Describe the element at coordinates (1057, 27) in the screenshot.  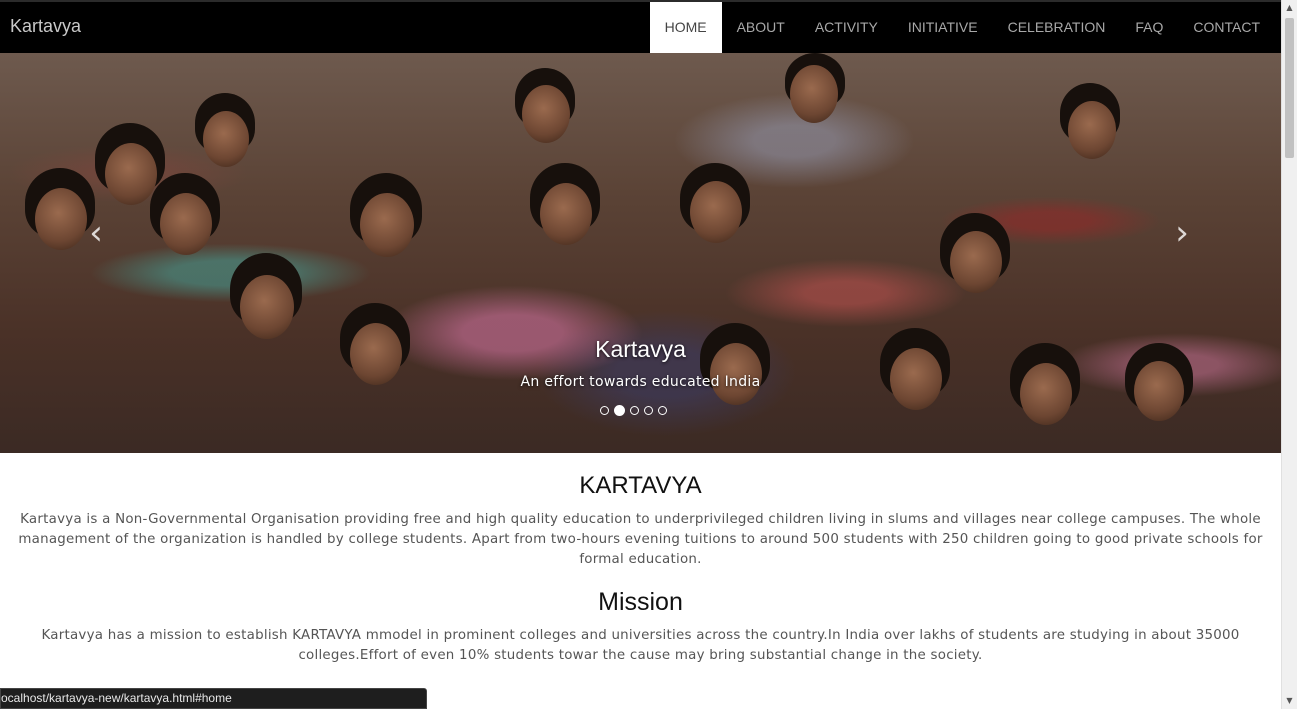
I see `nav-item-celebration: CELEBRATION` at that location.